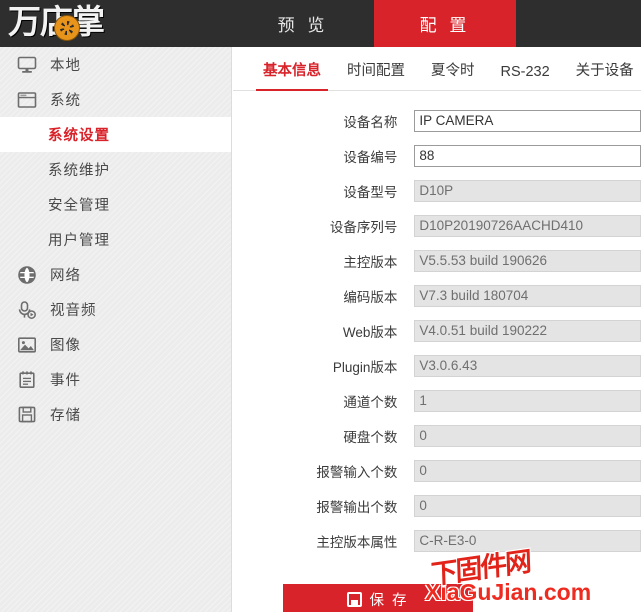 The image size is (641, 612). I want to click on field-label: 设备型号, so click(370, 192).